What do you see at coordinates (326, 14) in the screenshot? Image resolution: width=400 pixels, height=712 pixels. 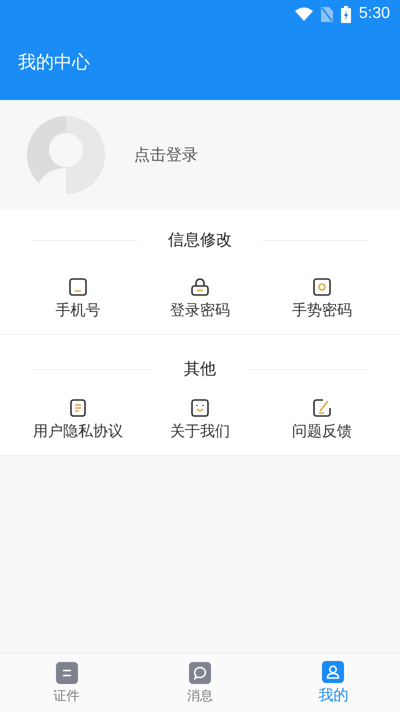 I see `no-sim-icon` at bounding box center [326, 14].